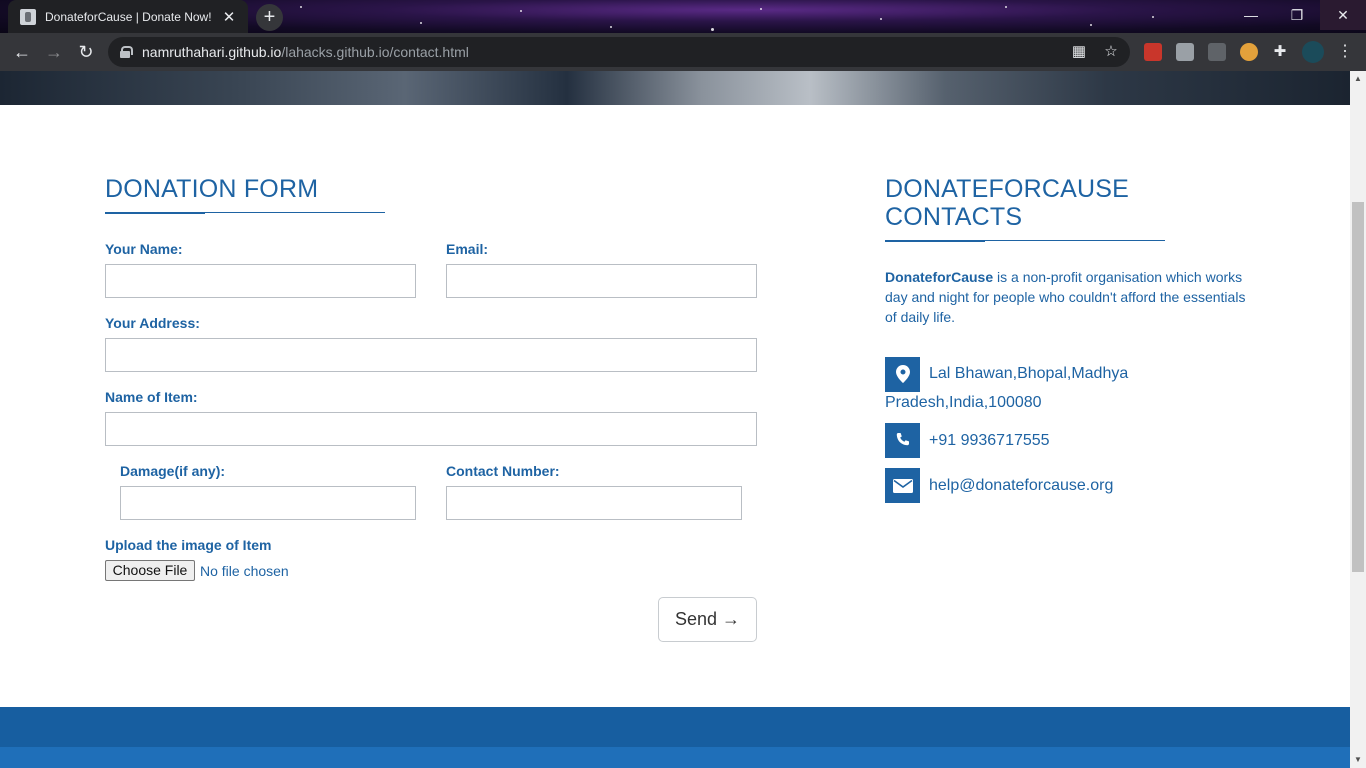 The height and width of the screenshot is (768, 1366). Describe the element at coordinates (152, 323) in the screenshot. I see `address-label: Your Address:` at that location.